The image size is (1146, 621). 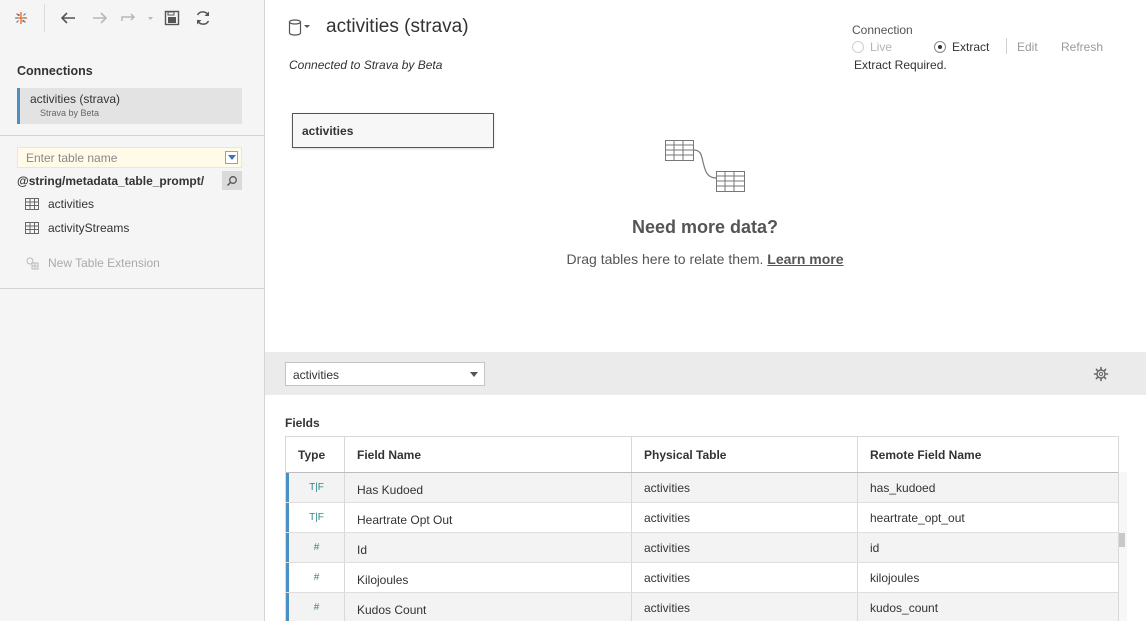 What do you see at coordinates (231, 157) in the screenshot?
I see `table-search-dropdown-icon` at bounding box center [231, 157].